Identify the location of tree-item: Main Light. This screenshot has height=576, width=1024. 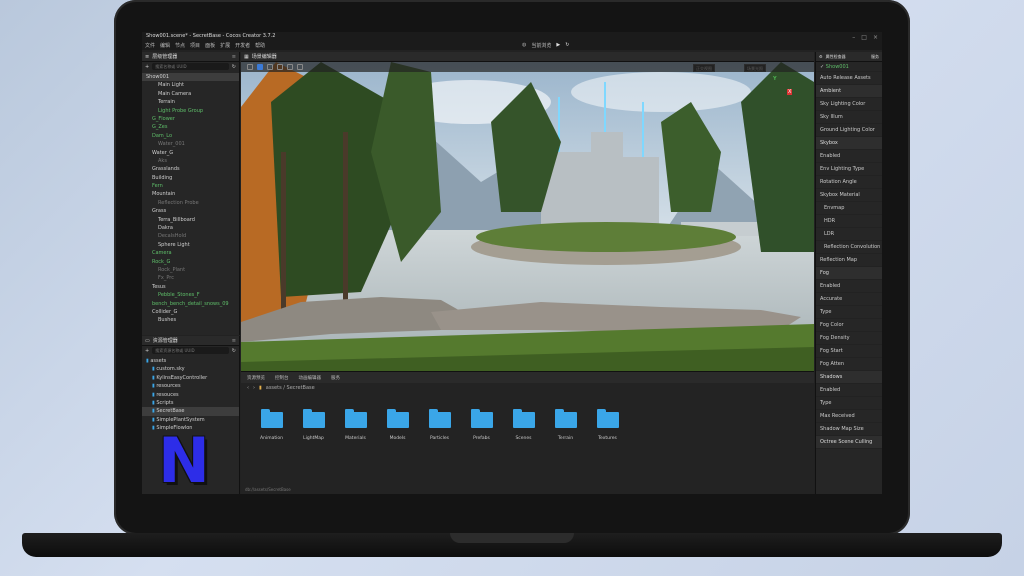
(190, 85).